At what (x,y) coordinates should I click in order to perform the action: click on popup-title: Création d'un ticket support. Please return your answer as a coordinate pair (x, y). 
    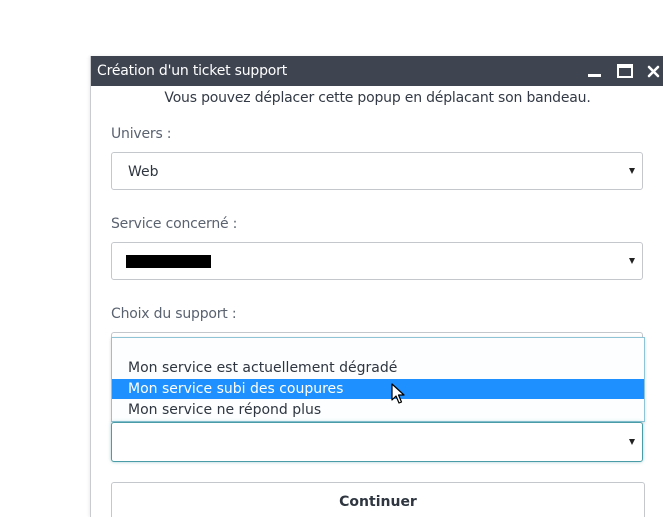
    Looking at the image, I should click on (192, 71).